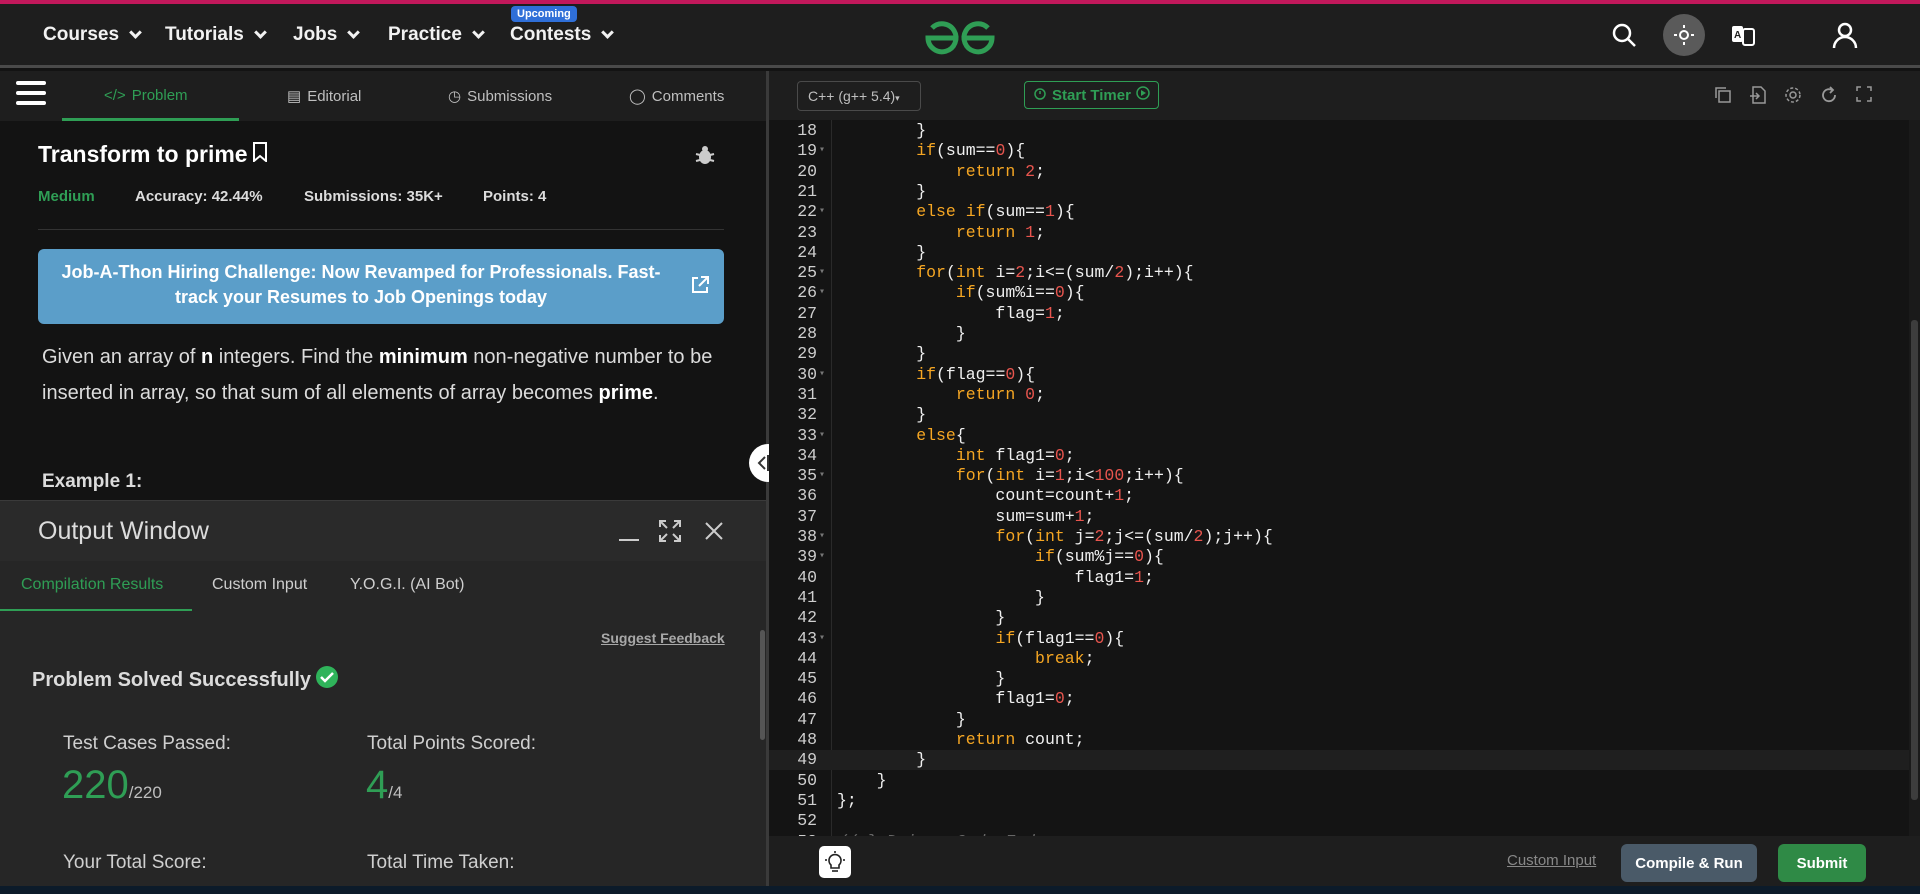 The image size is (1920, 894). What do you see at coordinates (1339, 273) in the screenshot?
I see `code-line: 25 ▾ for(int i=2;i<=(sum/2);i++){` at bounding box center [1339, 273].